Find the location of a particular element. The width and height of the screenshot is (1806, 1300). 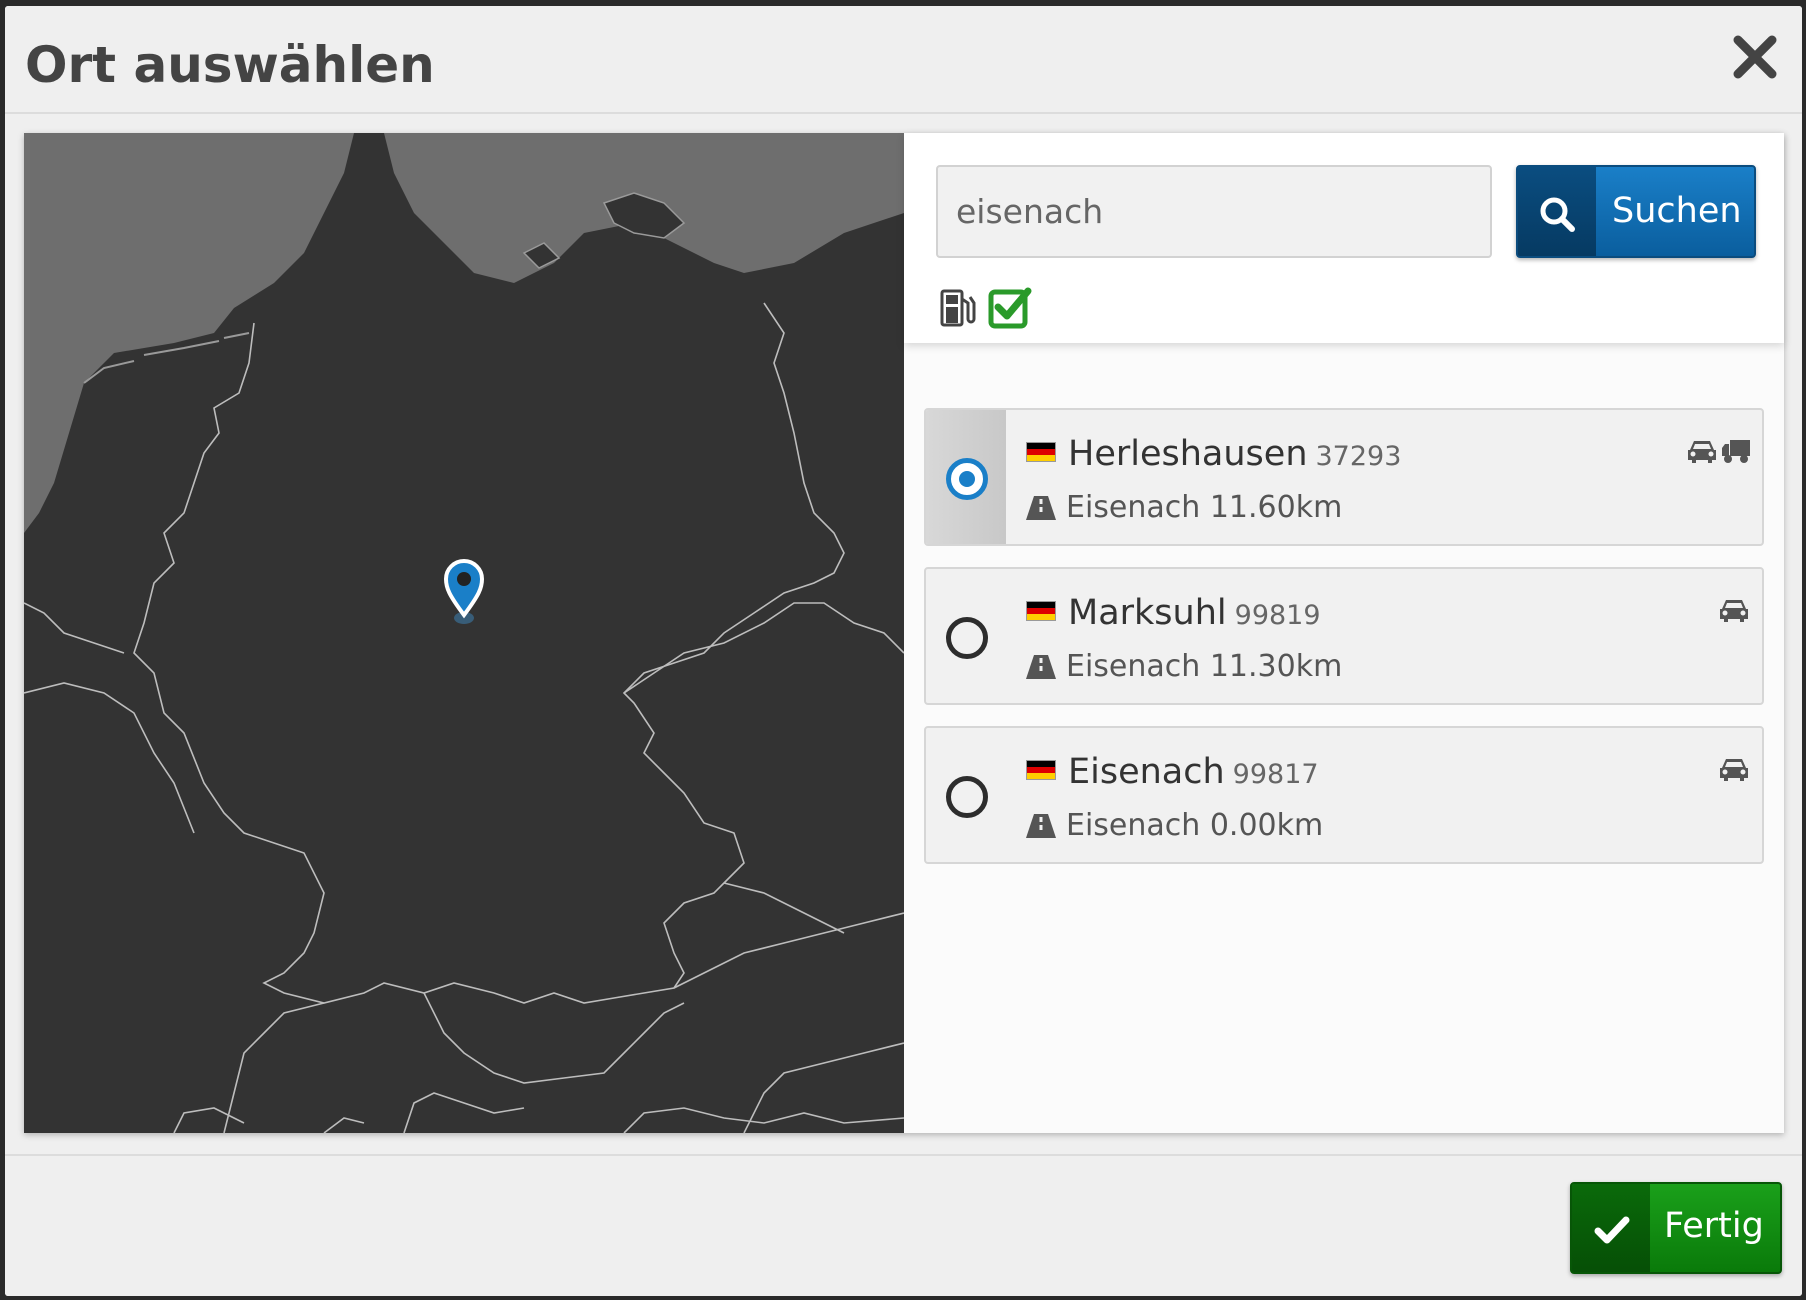

search-input is located at coordinates (1214, 211).